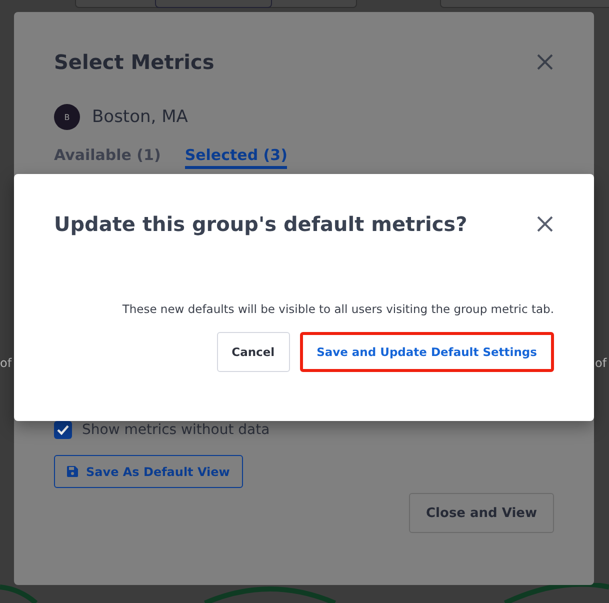 The image size is (609, 603). I want to click on save-default-button: Save As Default View, so click(148, 471).